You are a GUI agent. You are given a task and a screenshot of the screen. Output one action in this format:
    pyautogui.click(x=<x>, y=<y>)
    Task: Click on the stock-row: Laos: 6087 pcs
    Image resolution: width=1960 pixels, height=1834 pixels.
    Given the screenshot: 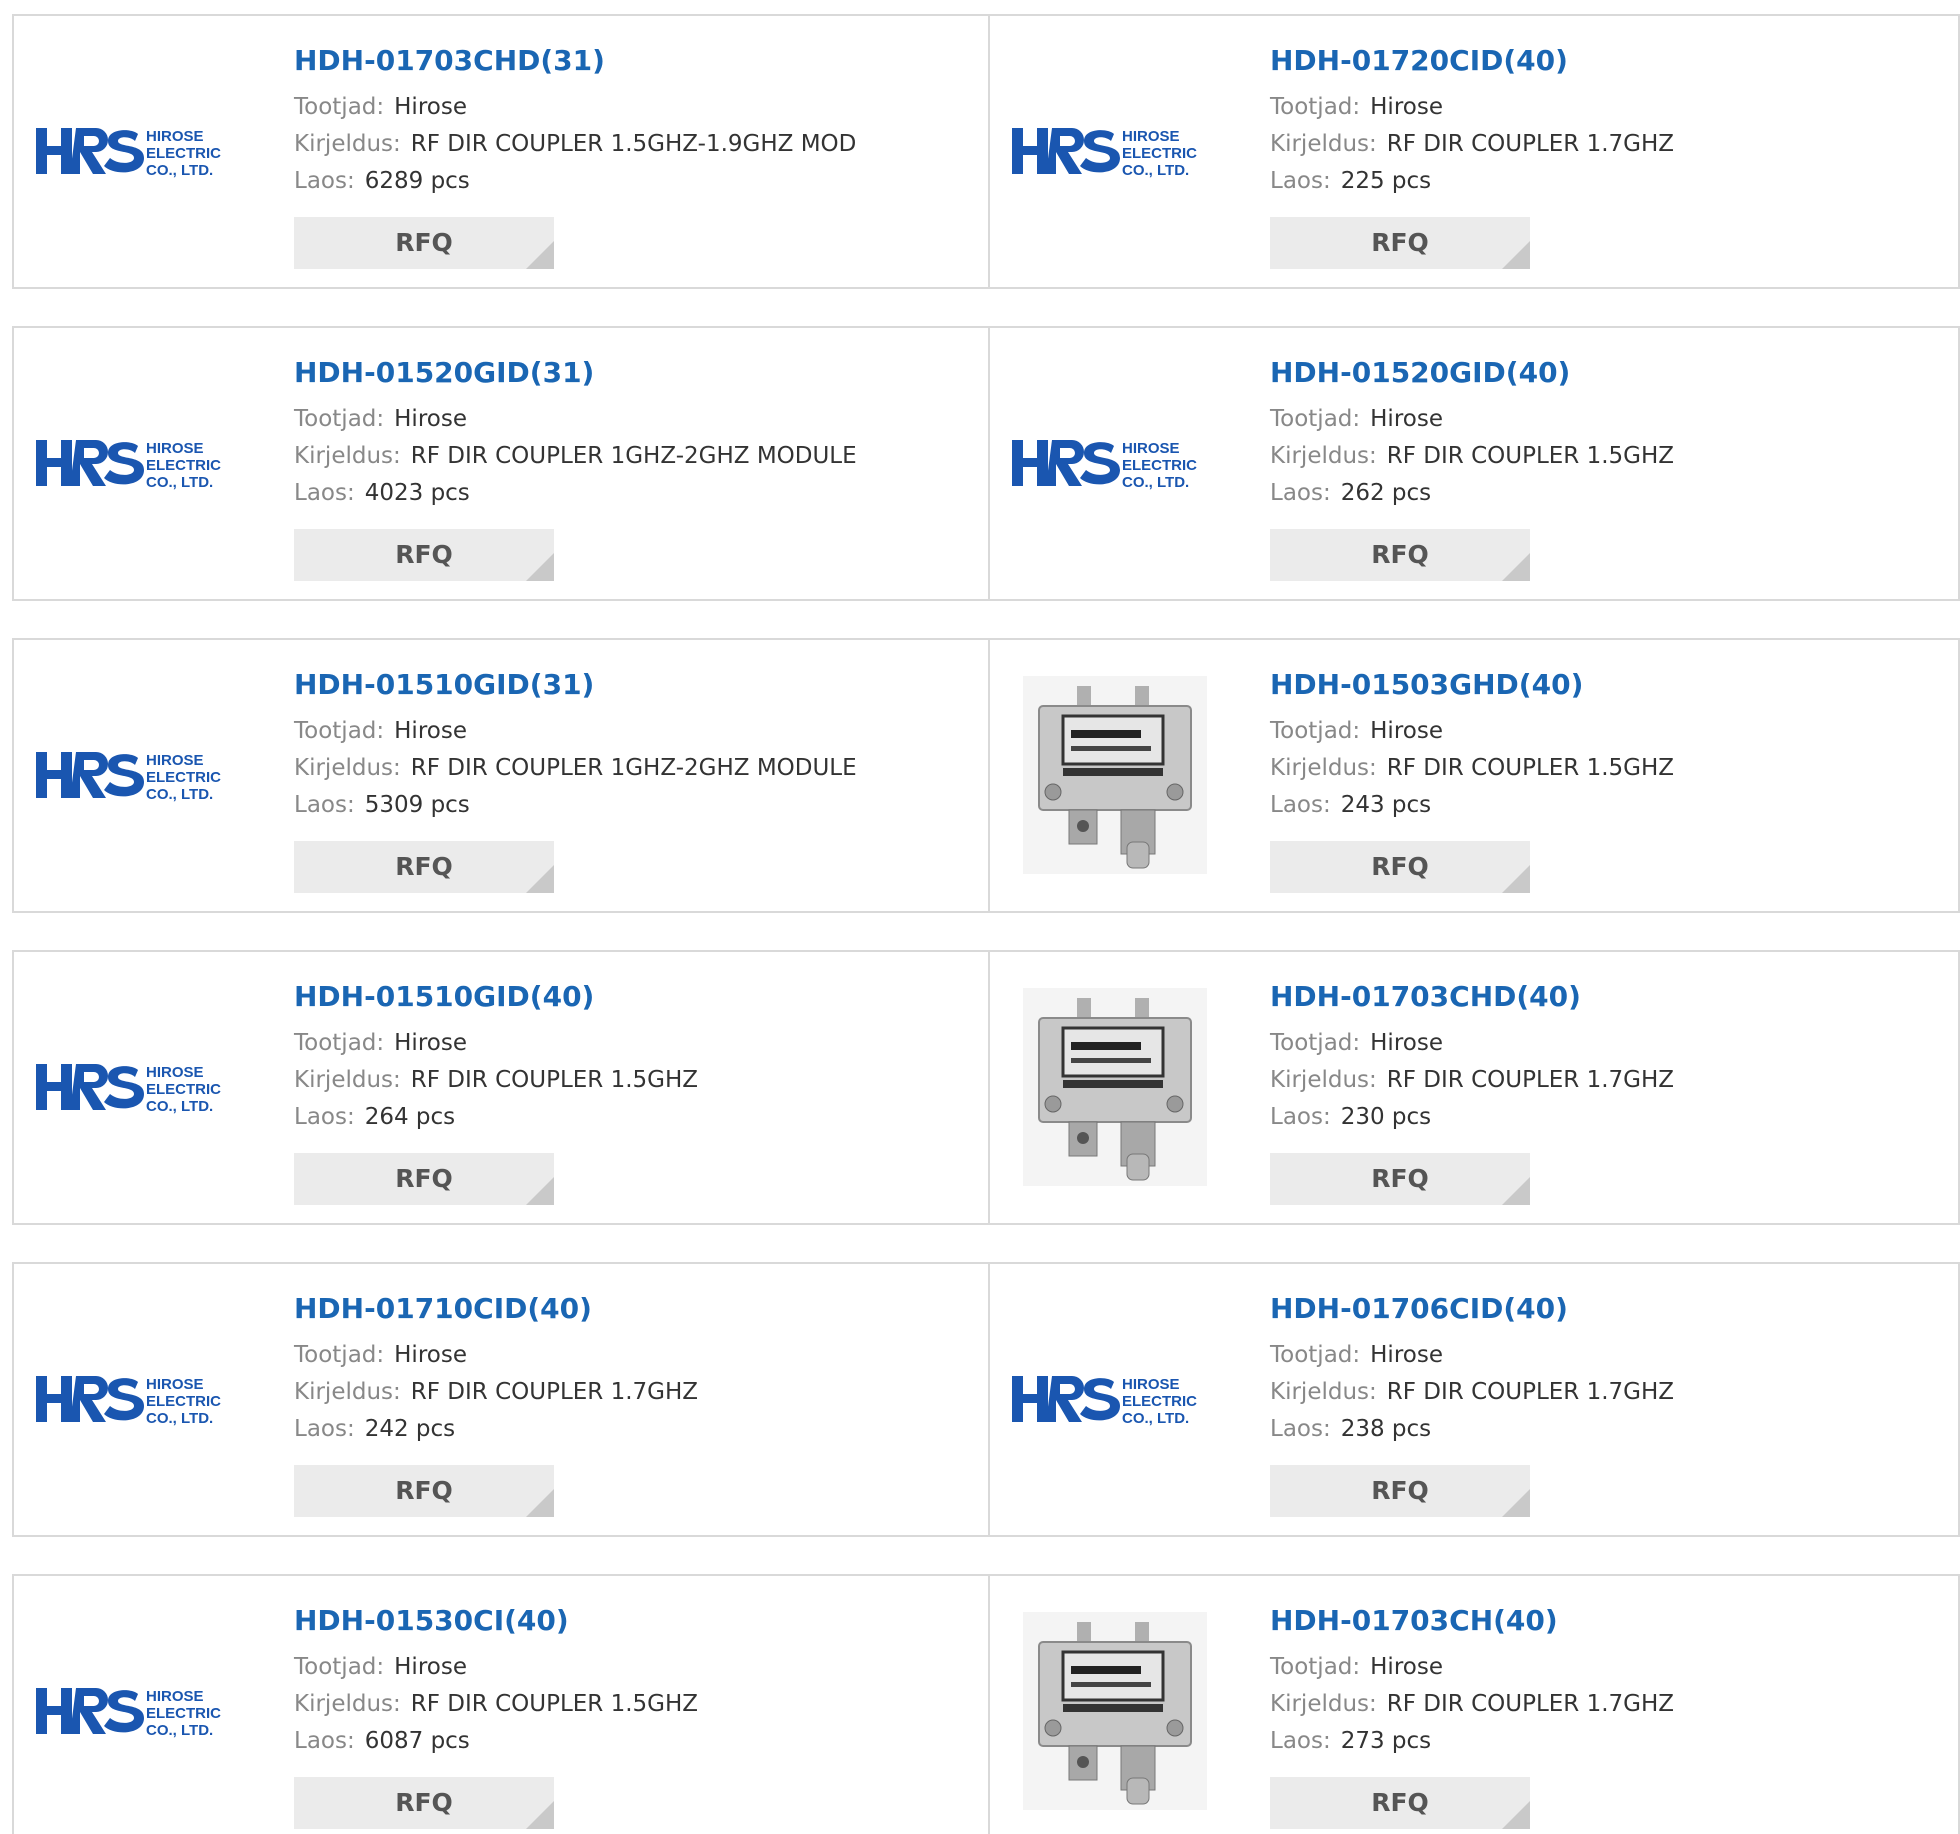 What is the action you would take?
    pyautogui.click(x=496, y=1741)
    